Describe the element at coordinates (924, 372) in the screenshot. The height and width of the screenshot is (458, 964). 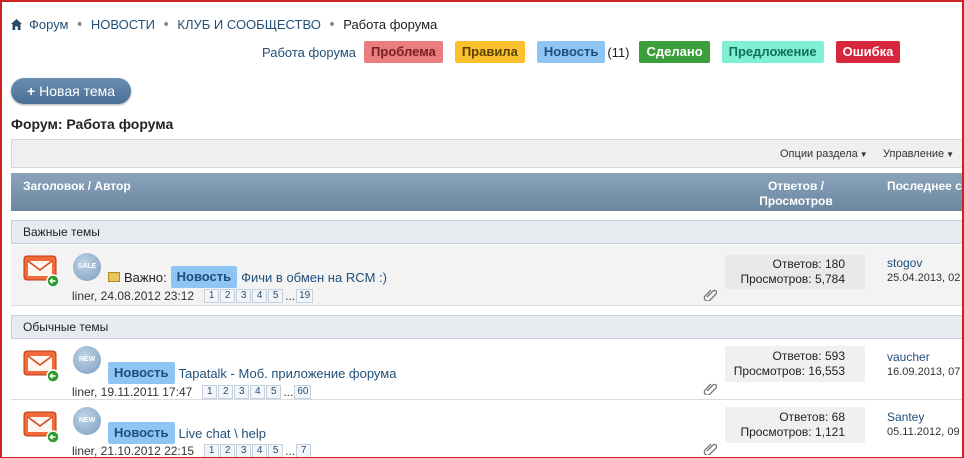
I see `last-post-date: 16.09.2013, 07` at that location.